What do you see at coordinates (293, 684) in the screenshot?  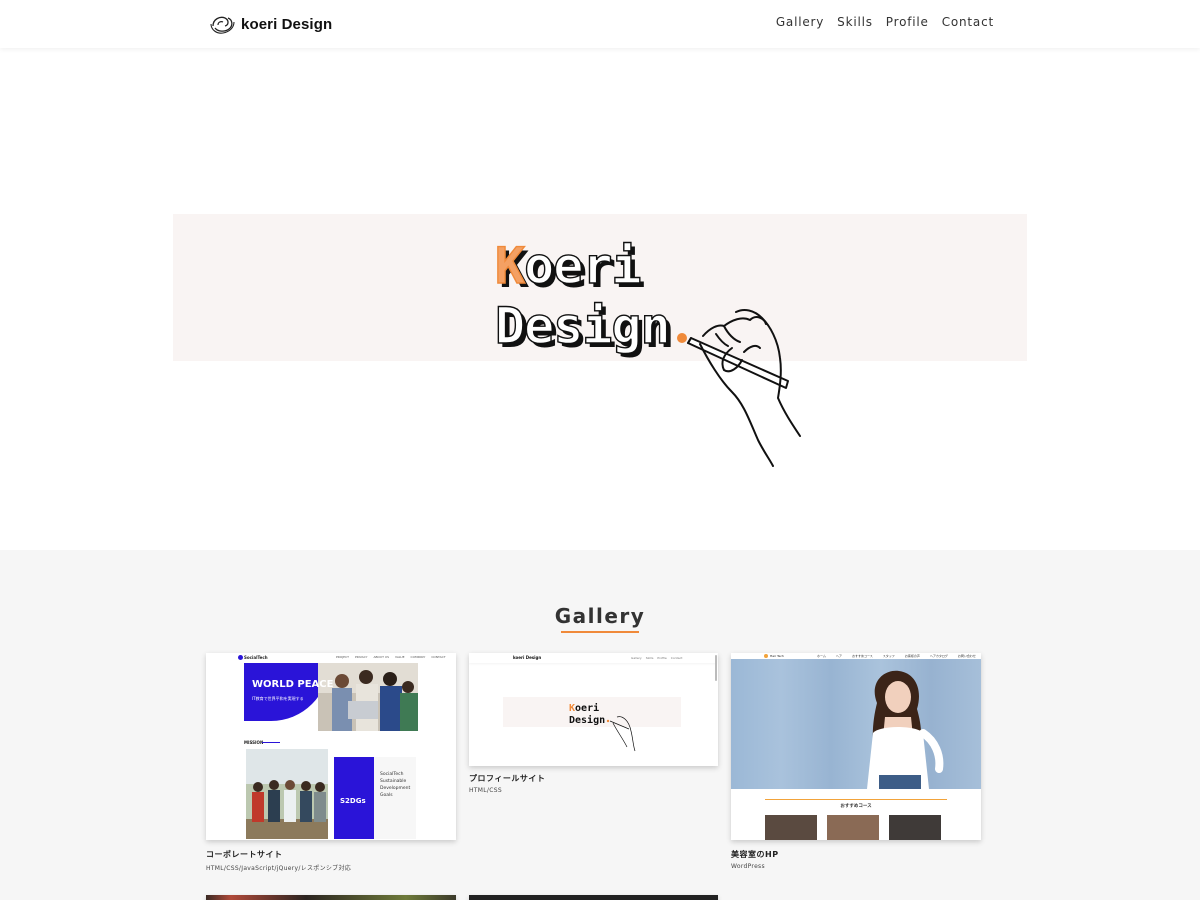 I see `thumb-hero-text: WORLD PEACE` at bounding box center [293, 684].